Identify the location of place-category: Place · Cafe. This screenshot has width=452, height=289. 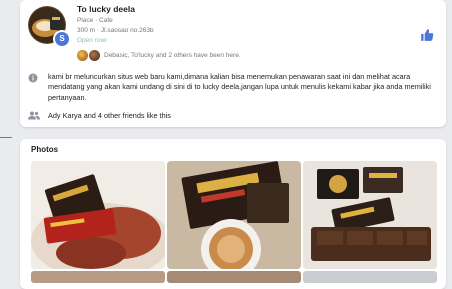
(95, 20).